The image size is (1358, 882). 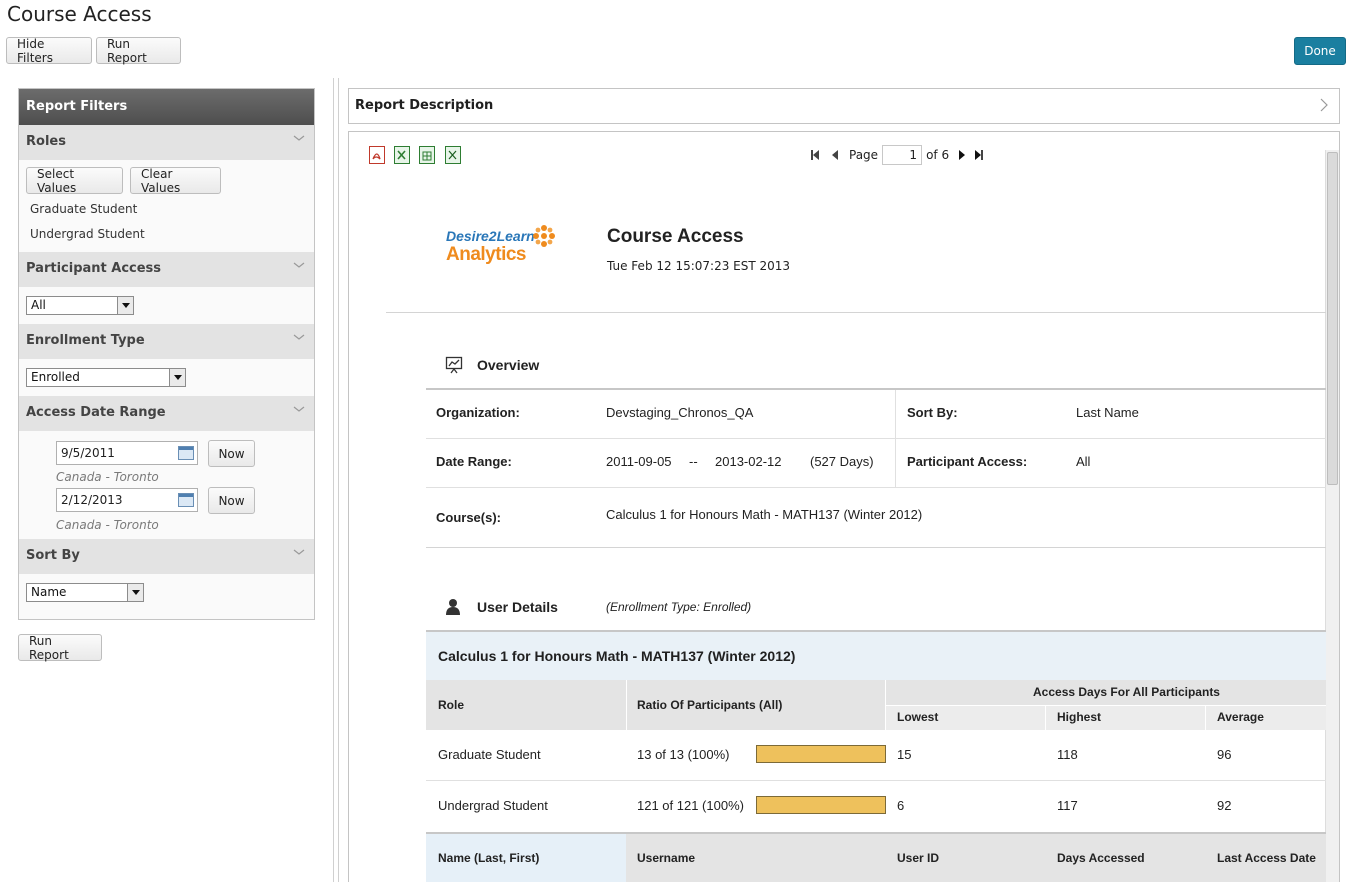 What do you see at coordinates (85, 340) in the screenshot?
I see `enrollment-type-label: Enrollment Type` at bounding box center [85, 340].